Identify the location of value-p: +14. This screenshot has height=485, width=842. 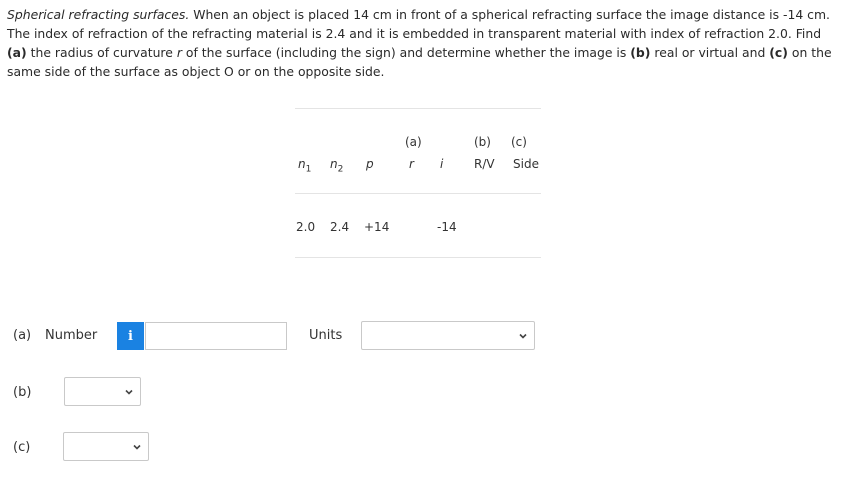
(377, 227).